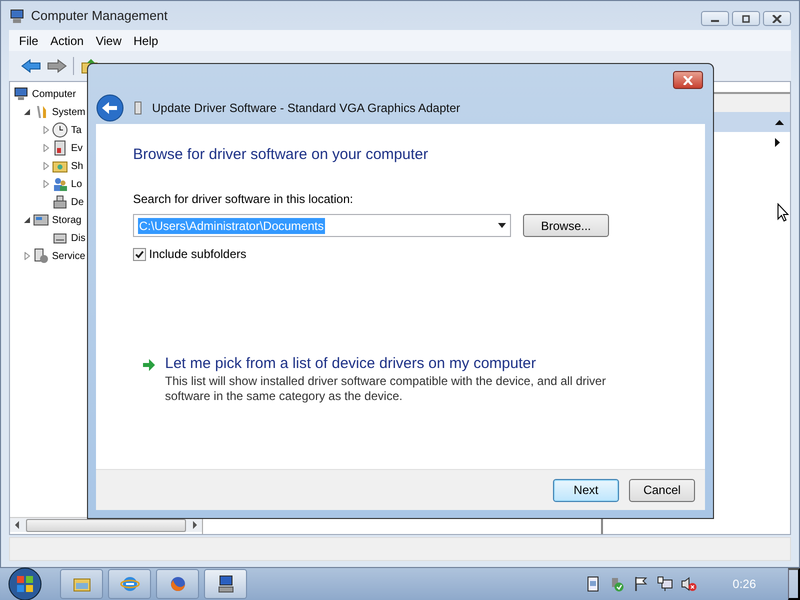  What do you see at coordinates (386, 389) in the screenshot?
I see `link-description: This list will show installed driver software compatible with the device, and all driver software in the same category as the device.` at bounding box center [386, 389].